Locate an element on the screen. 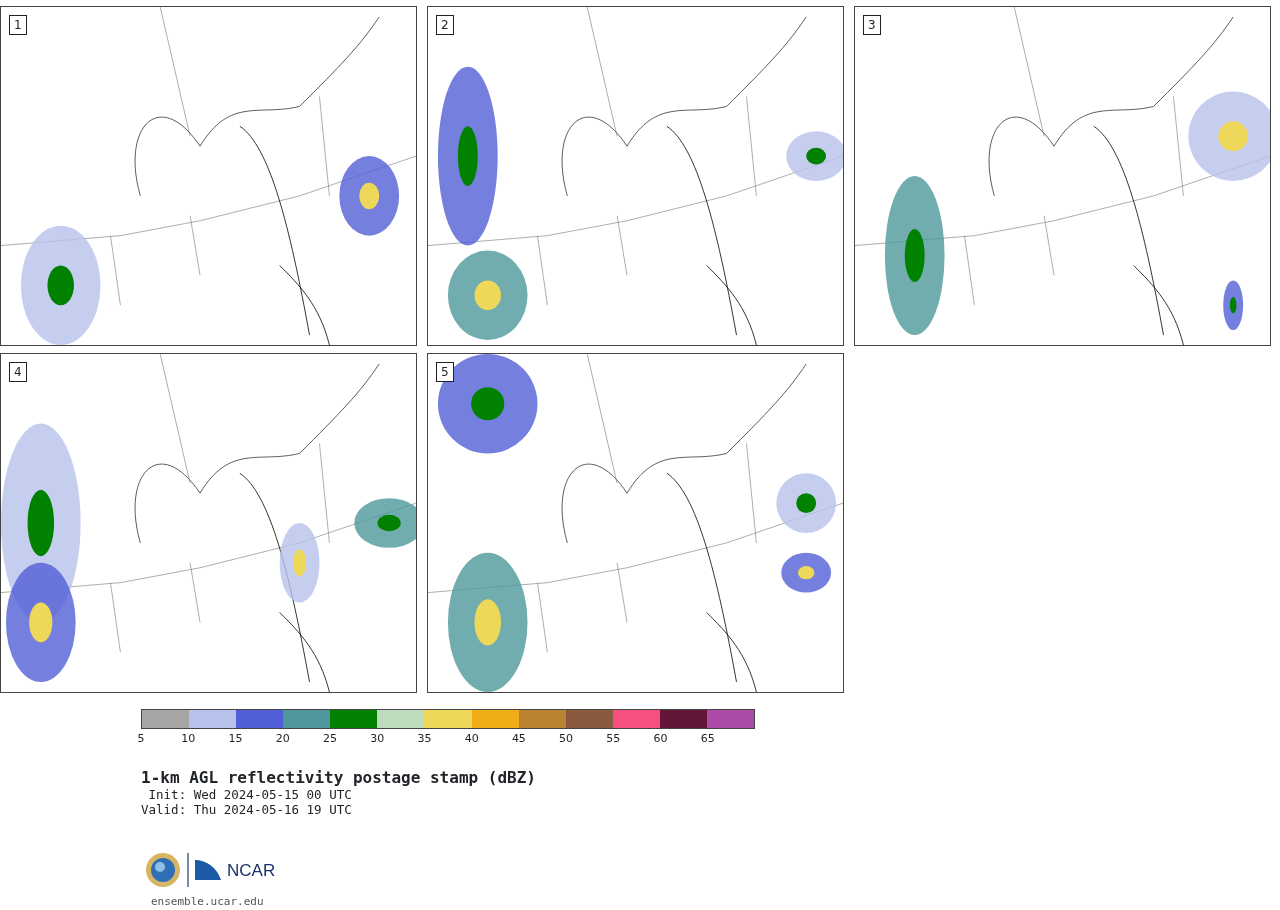  panel-number: 5 is located at coordinates (445, 372).